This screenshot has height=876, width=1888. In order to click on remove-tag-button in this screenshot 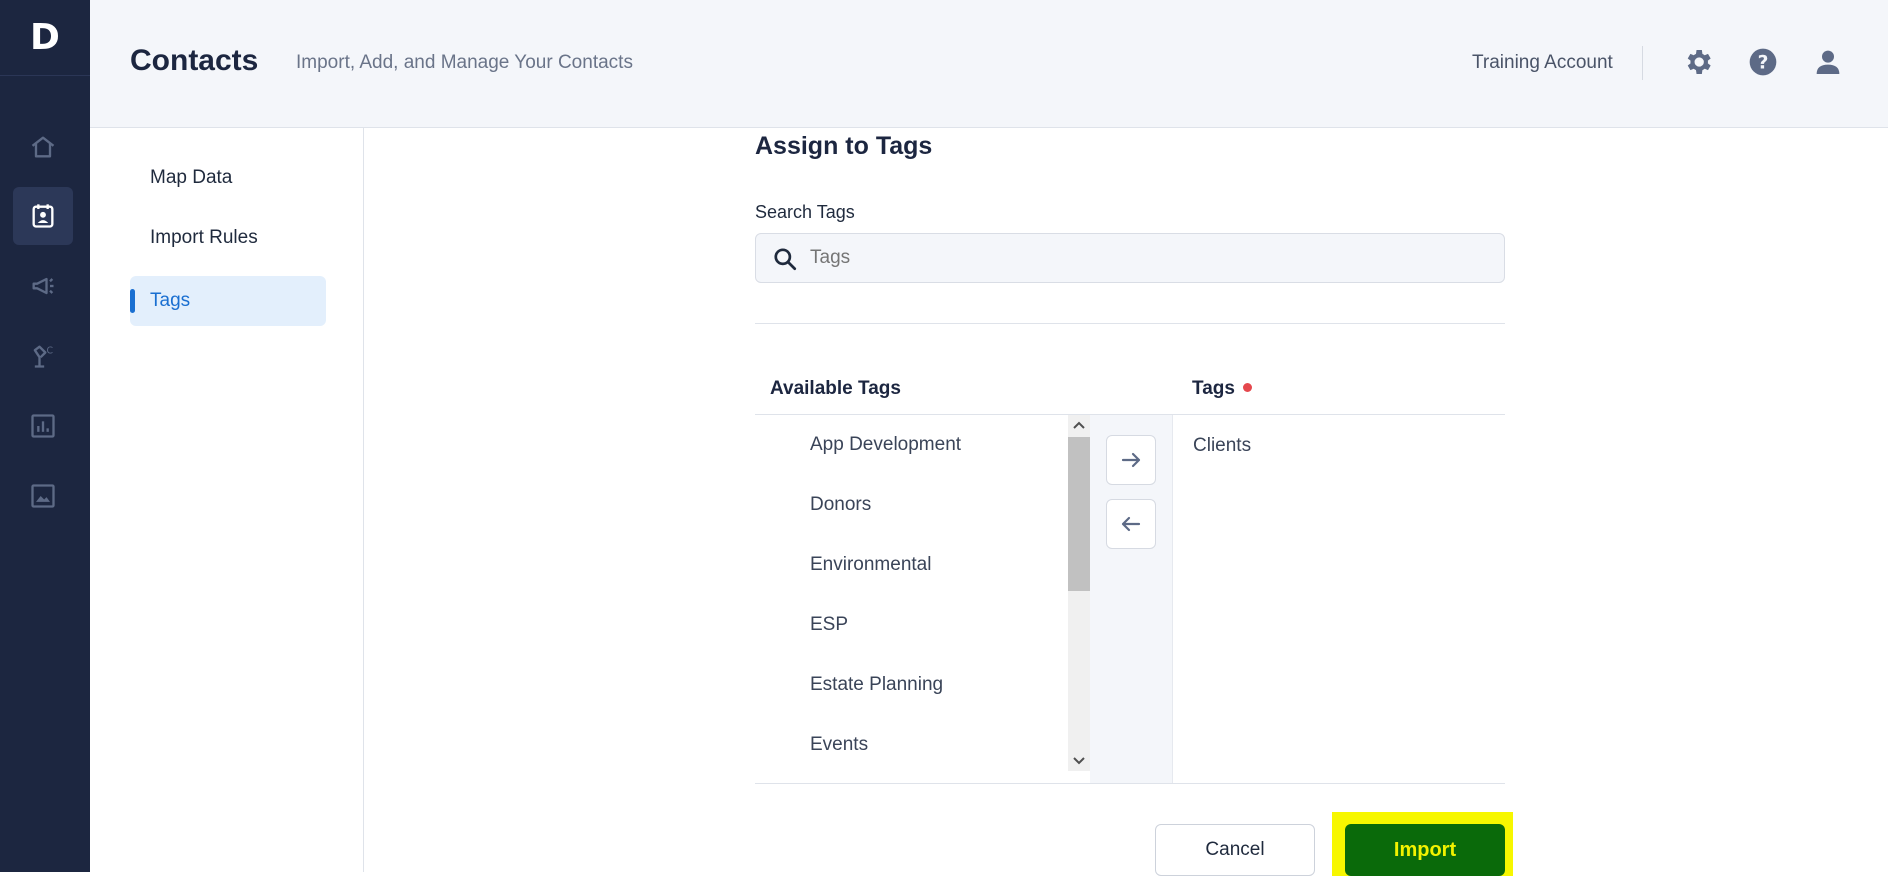, I will do `click(1131, 524)`.